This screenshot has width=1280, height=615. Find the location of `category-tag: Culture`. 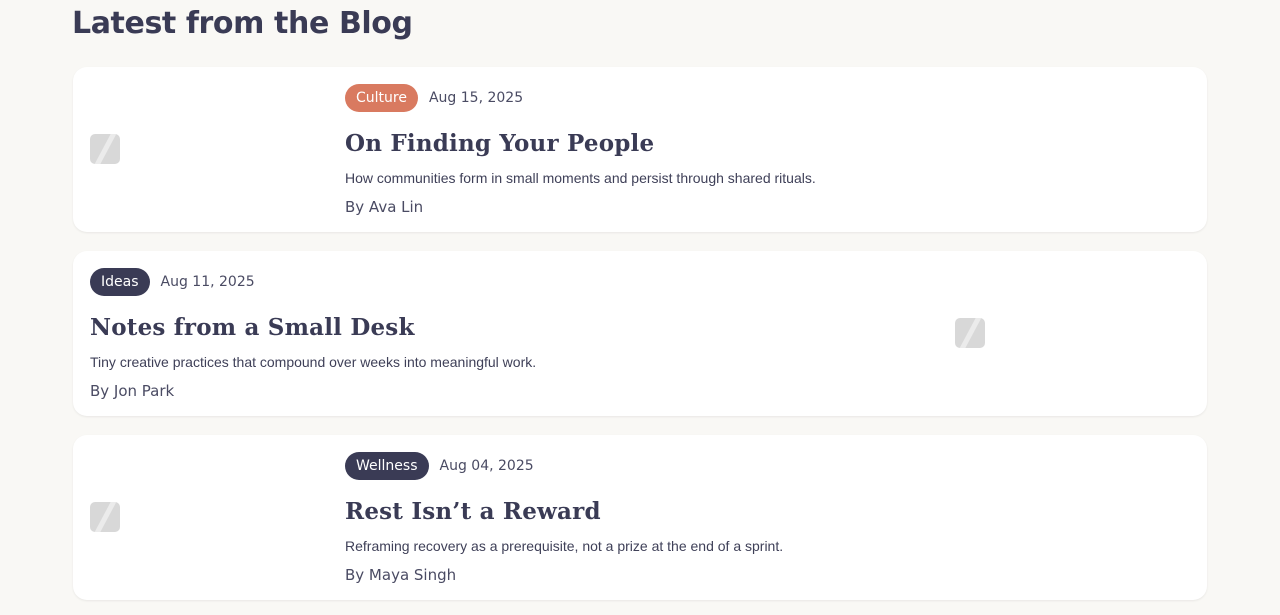

category-tag: Culture is located at coordinates (381, 98).